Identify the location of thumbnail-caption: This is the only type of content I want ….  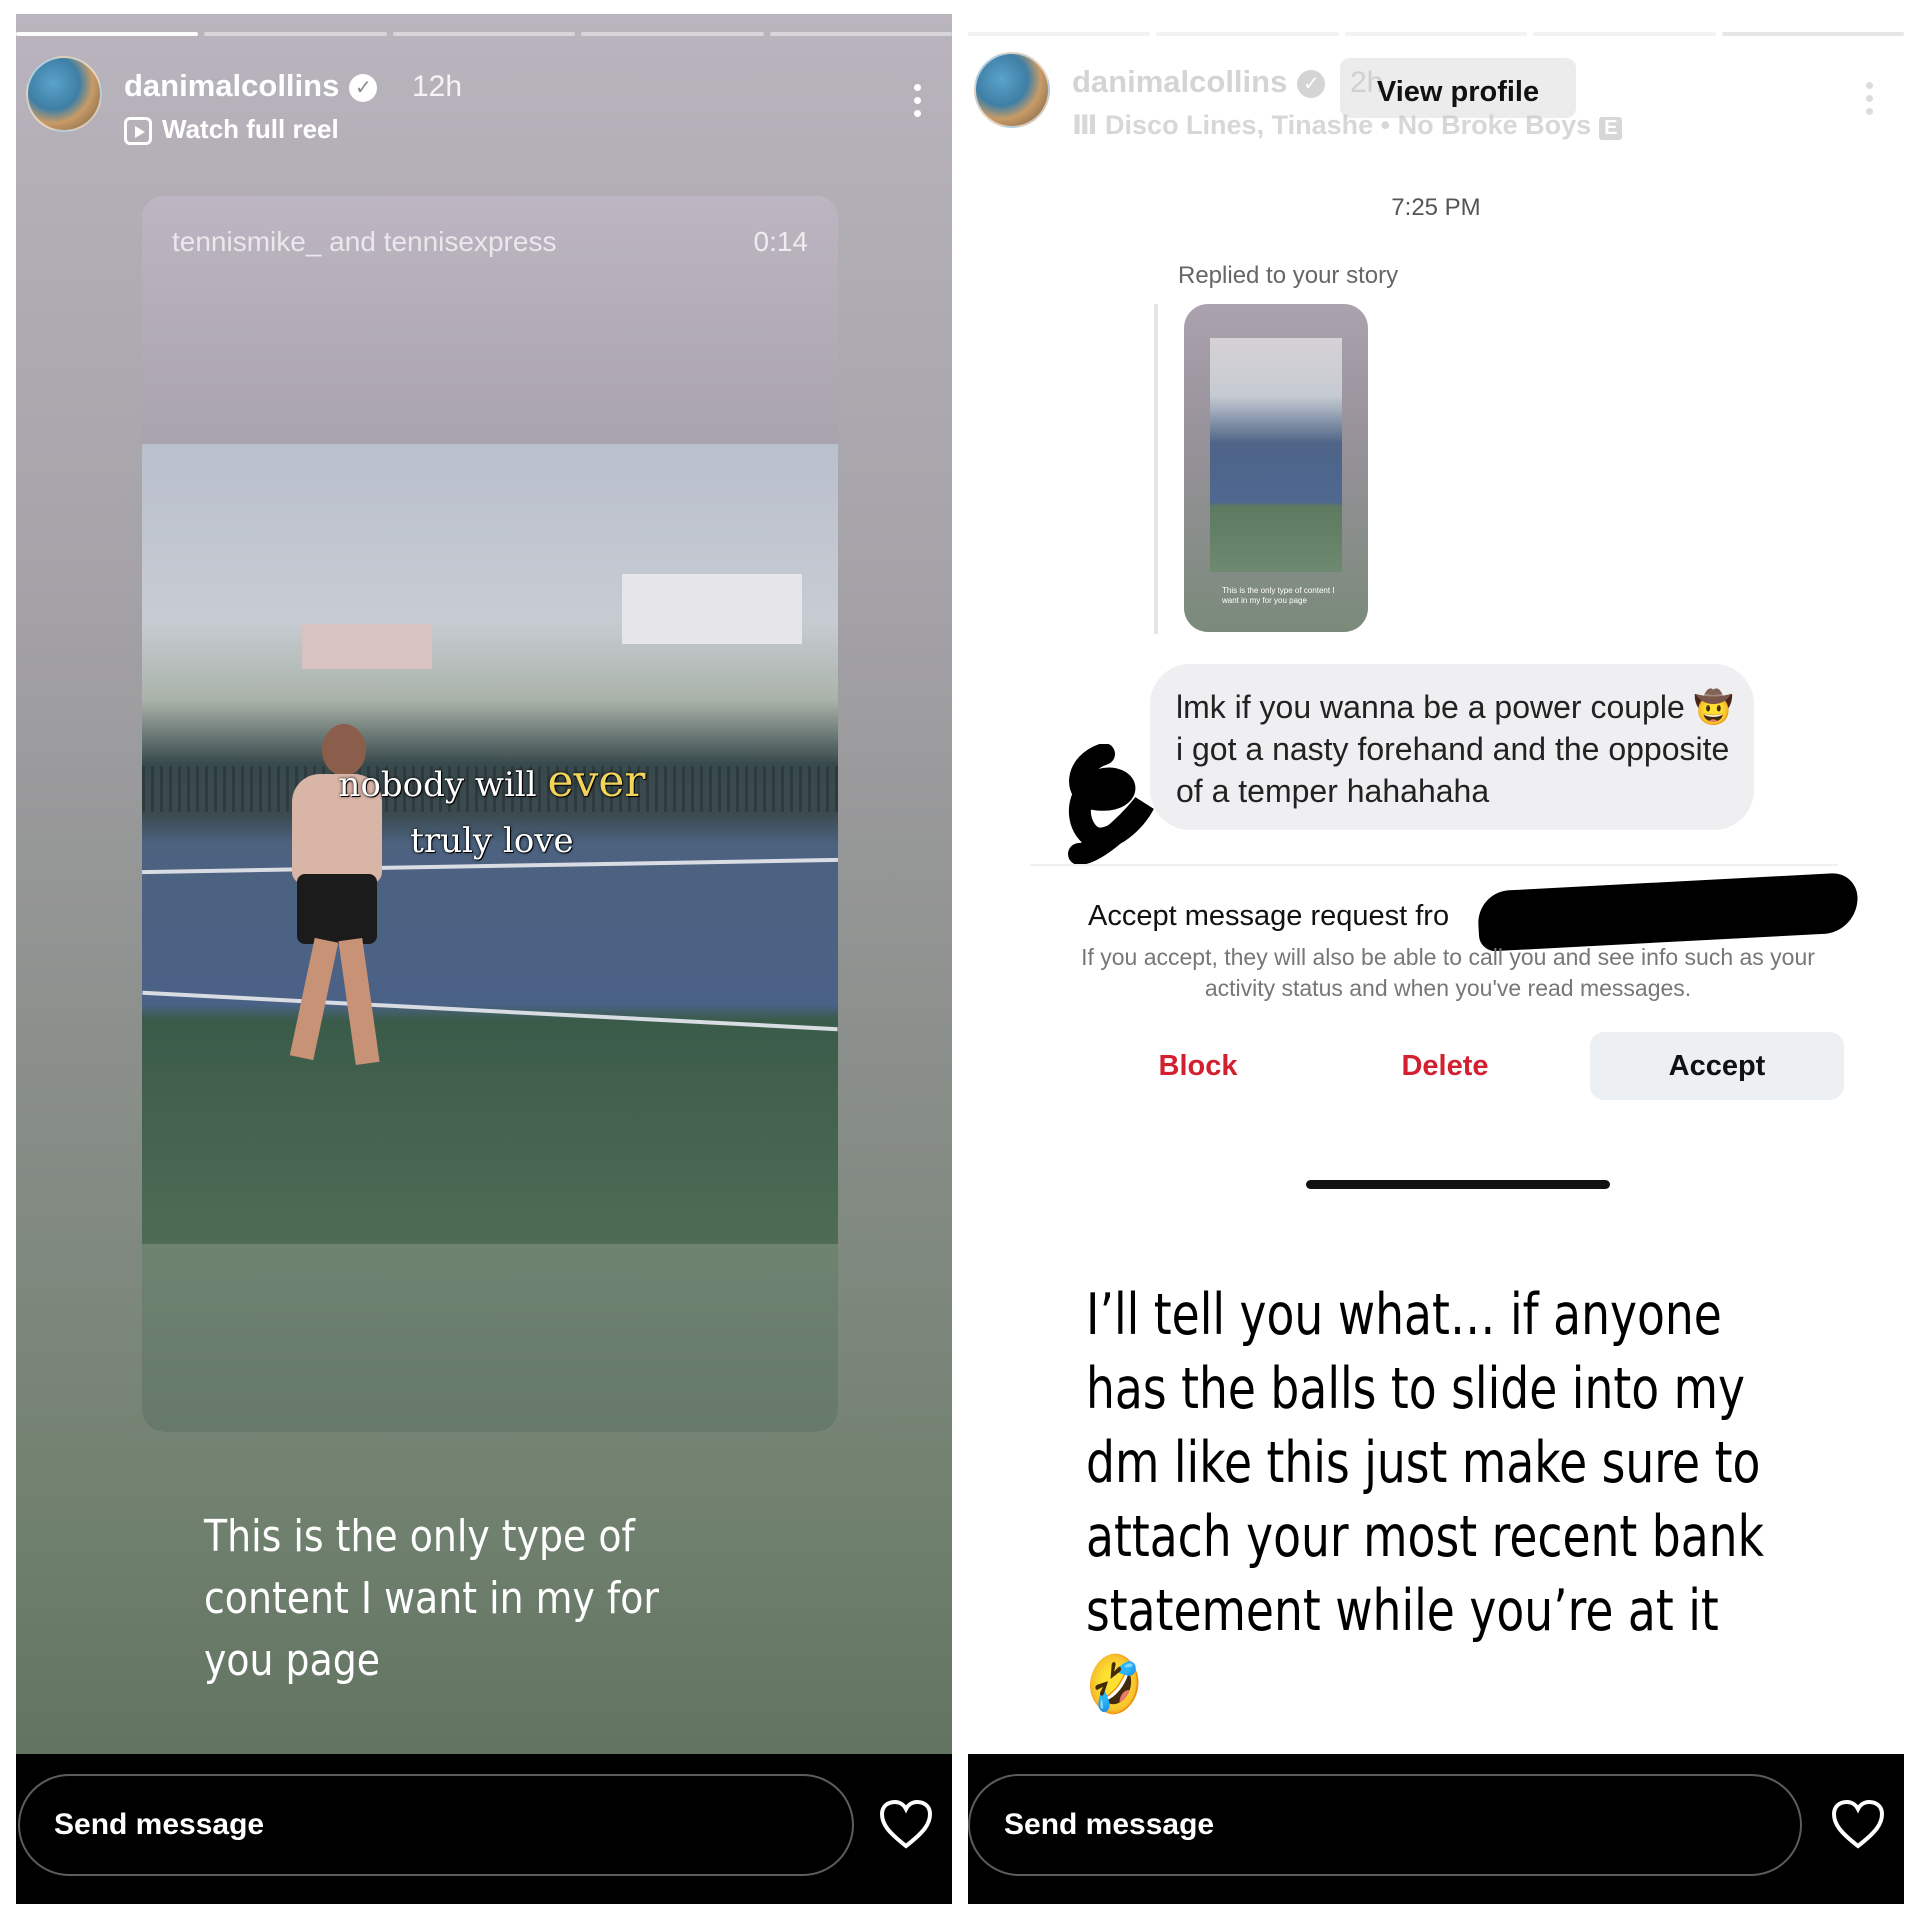
(1278, 595).